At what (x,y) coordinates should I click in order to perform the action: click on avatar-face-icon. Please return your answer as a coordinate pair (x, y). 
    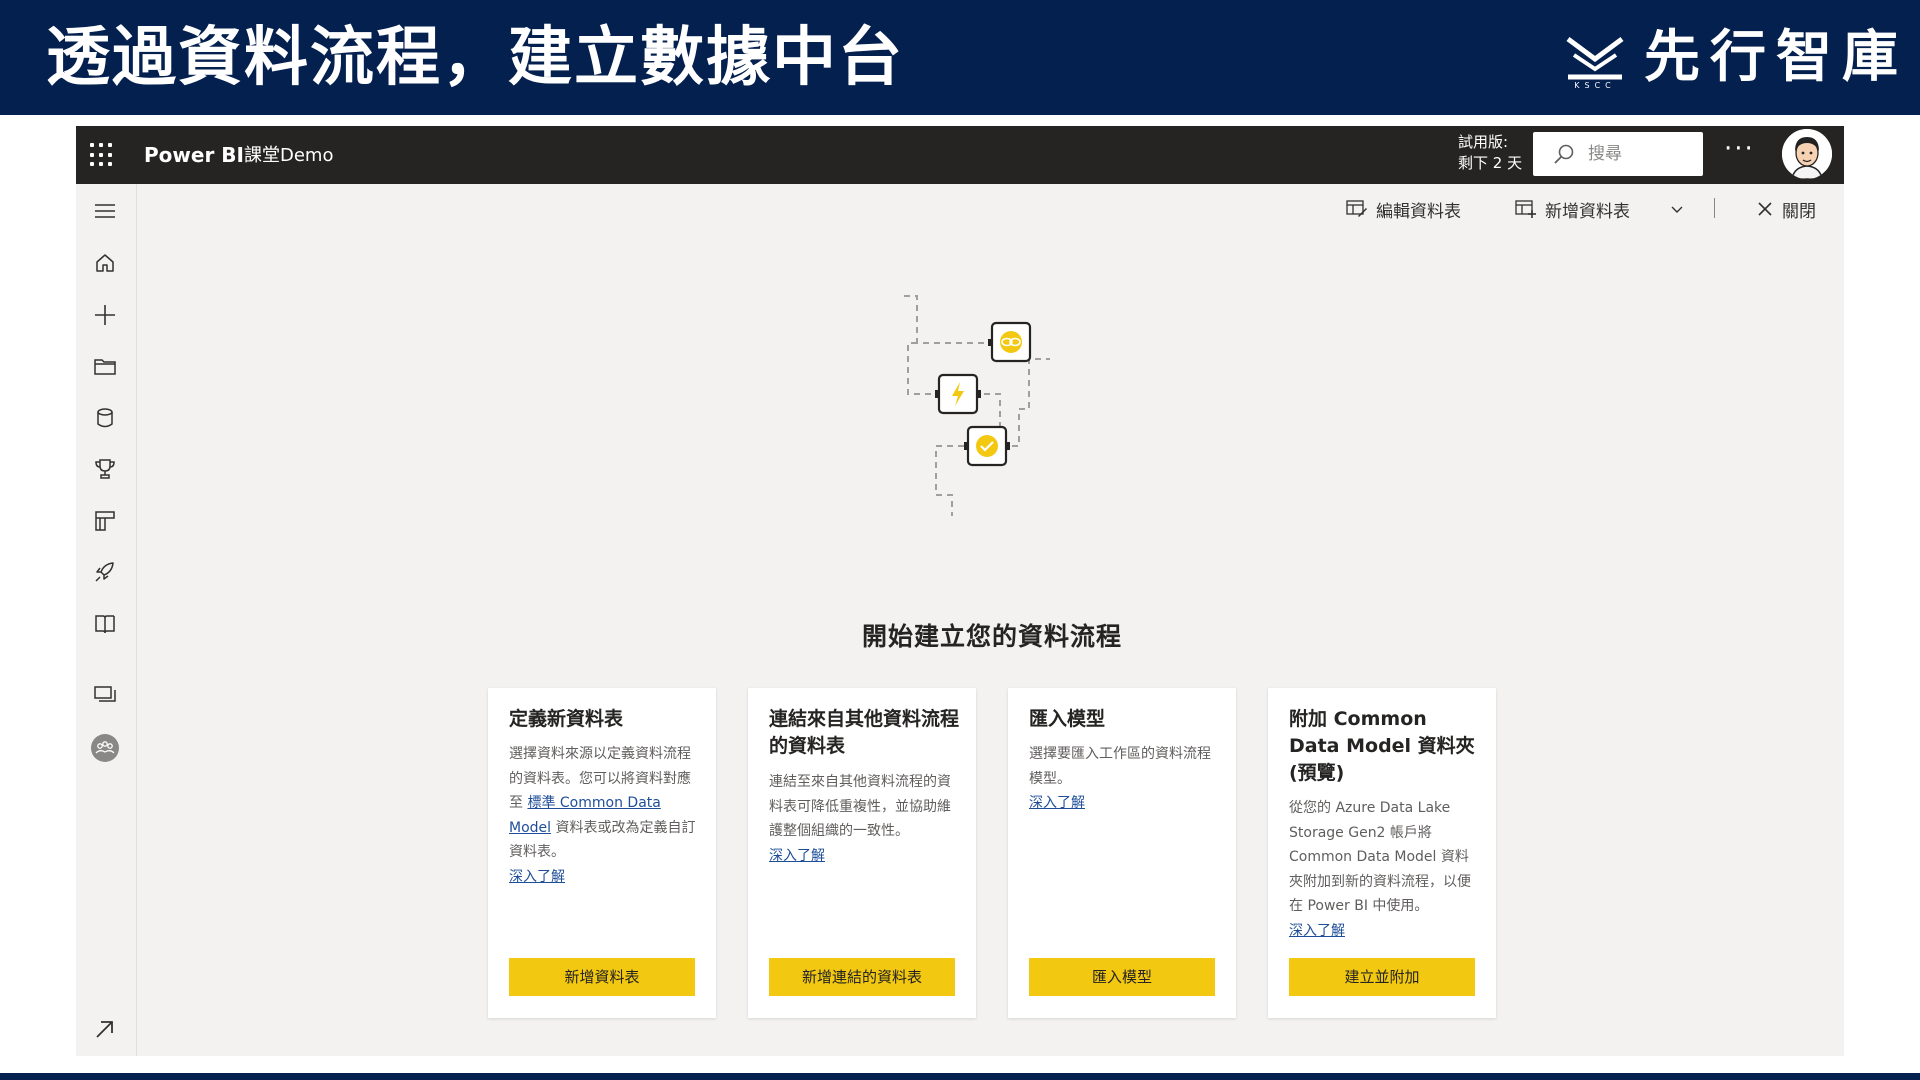
    Looking at the image, I should click on (1807, 154).